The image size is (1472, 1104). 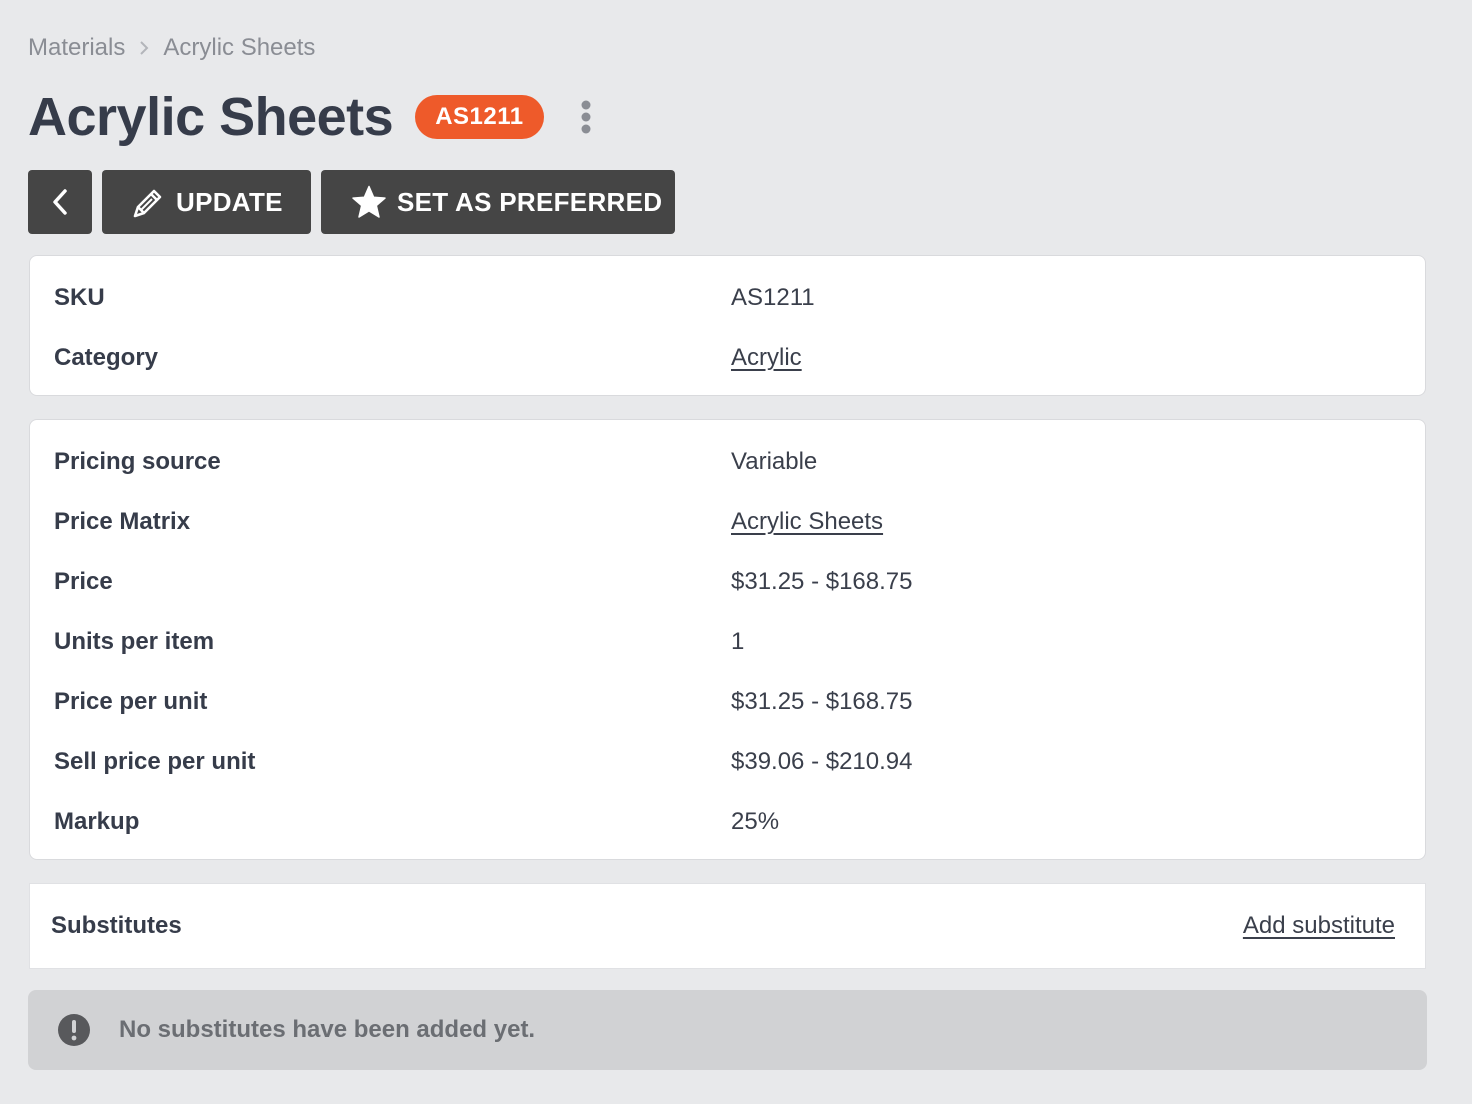 What do you see at coordinates (738, 641) in the screenshot?
I see `detail-value: 1` at bounding box center [738, 641].